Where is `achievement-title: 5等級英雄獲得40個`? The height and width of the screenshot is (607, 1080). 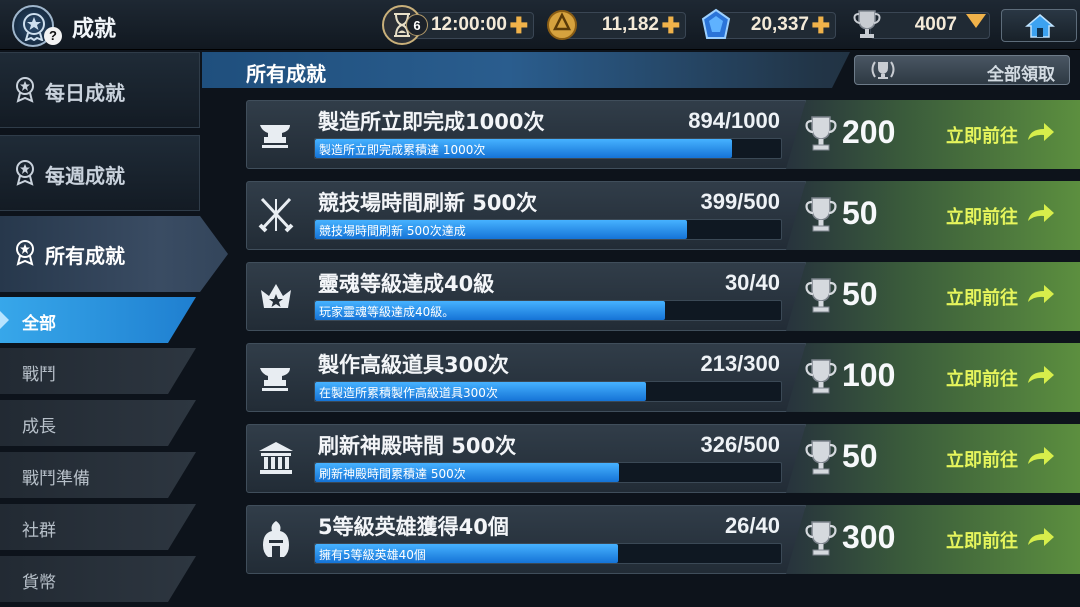 achievement-title: 5等級英雄獲得40個 is located at coordinates (413, 527).